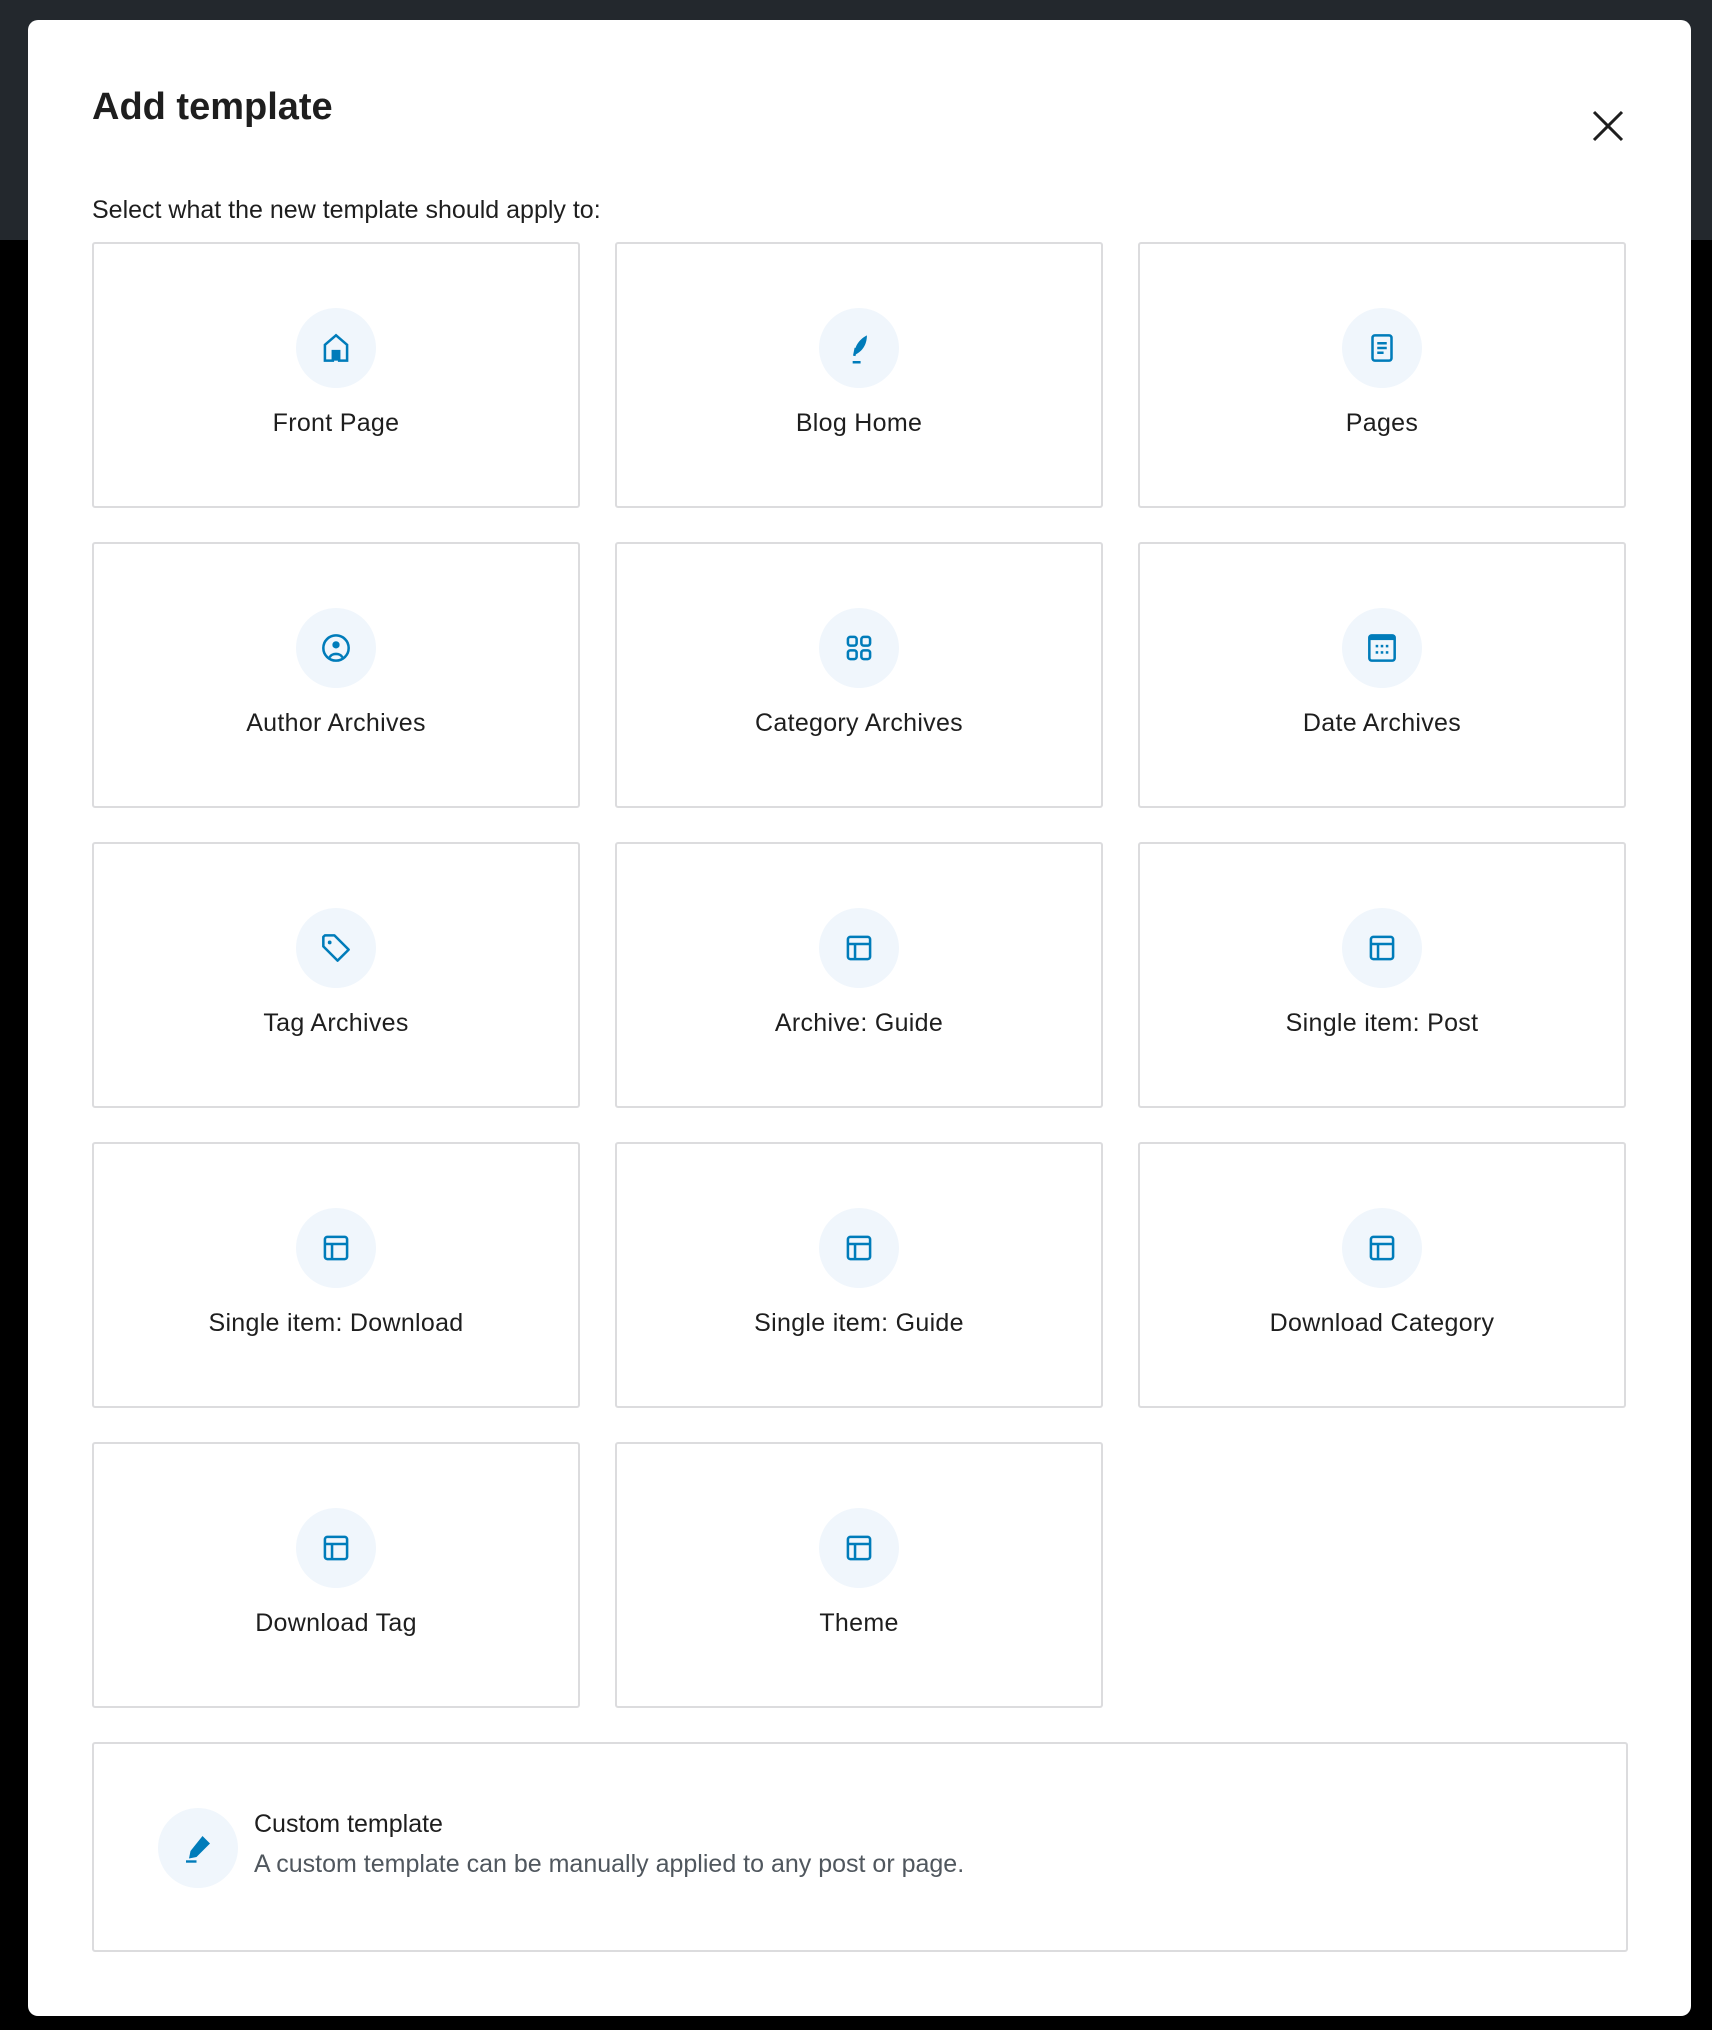 This screenshot has height=2030, width=1712. I want to click on template-option-single-item-download: Single item: Download, so click(336, 1275).